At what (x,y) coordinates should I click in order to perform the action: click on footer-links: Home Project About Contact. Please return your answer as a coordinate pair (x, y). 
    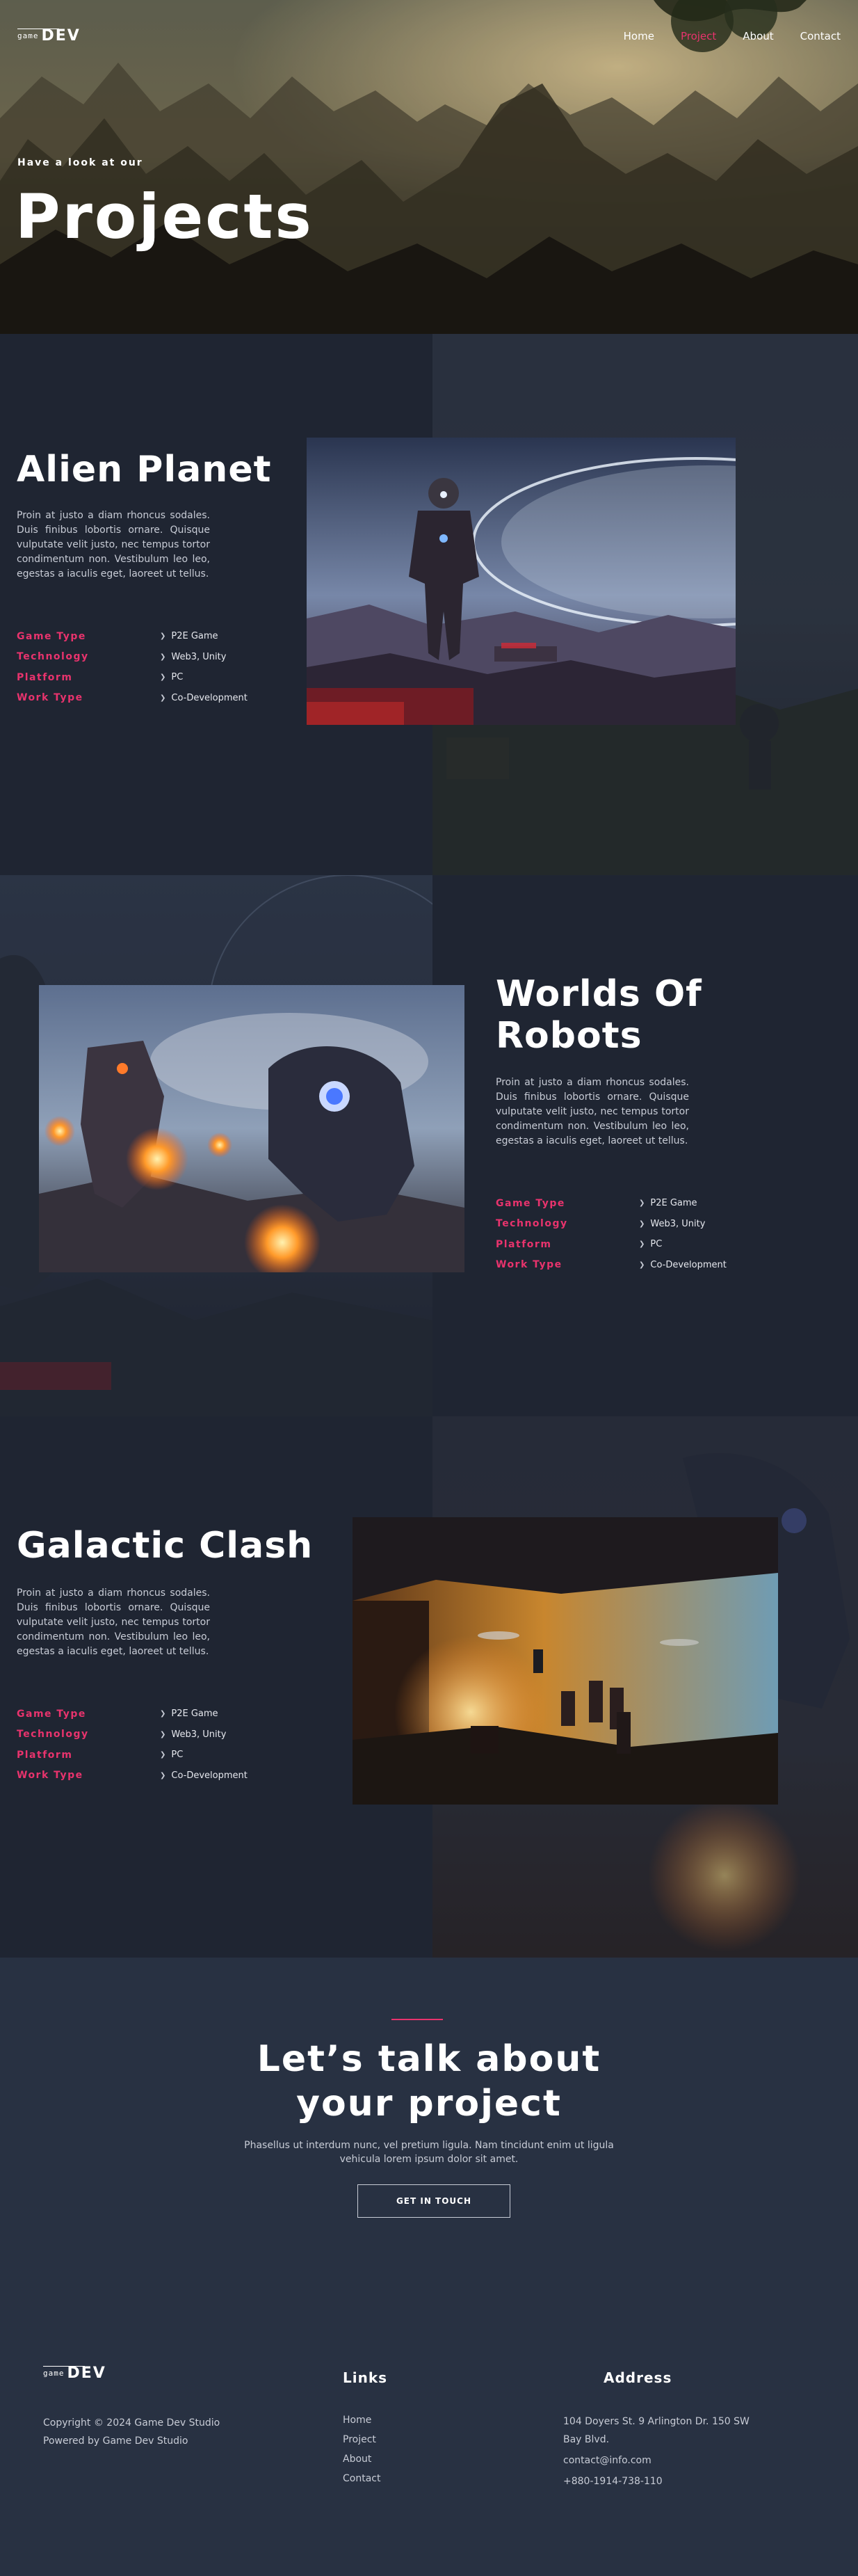
    Looking at the image, I should click on (362, 2449).